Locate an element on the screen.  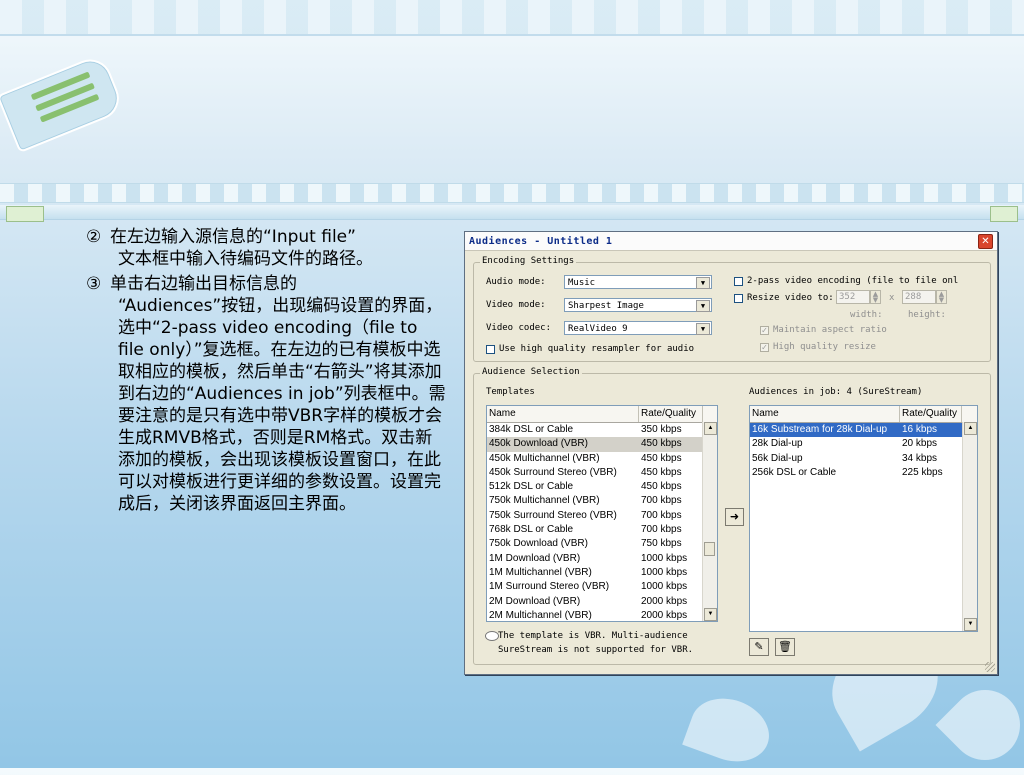
list-item-name: 750k Multichannel (VBR) is located at coordinates (544, 501).